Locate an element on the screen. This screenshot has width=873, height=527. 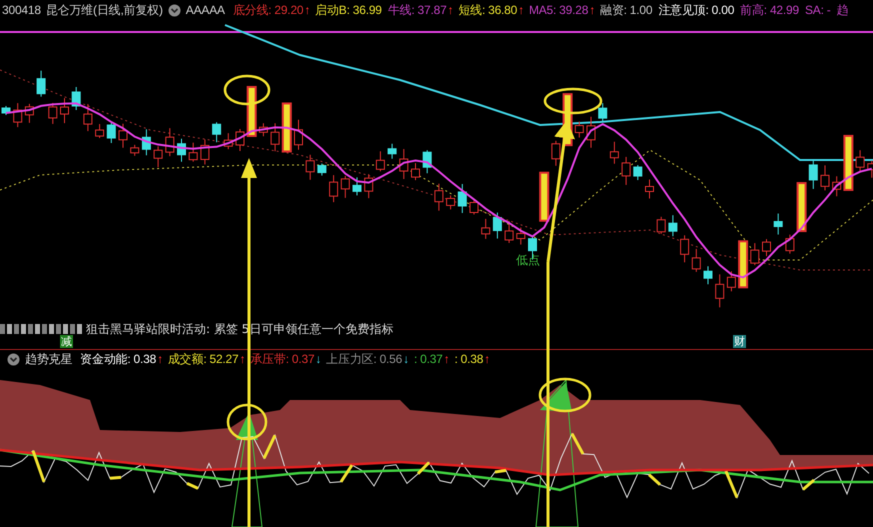
legend-label: 牛线: is located at coordinates (401, 10).